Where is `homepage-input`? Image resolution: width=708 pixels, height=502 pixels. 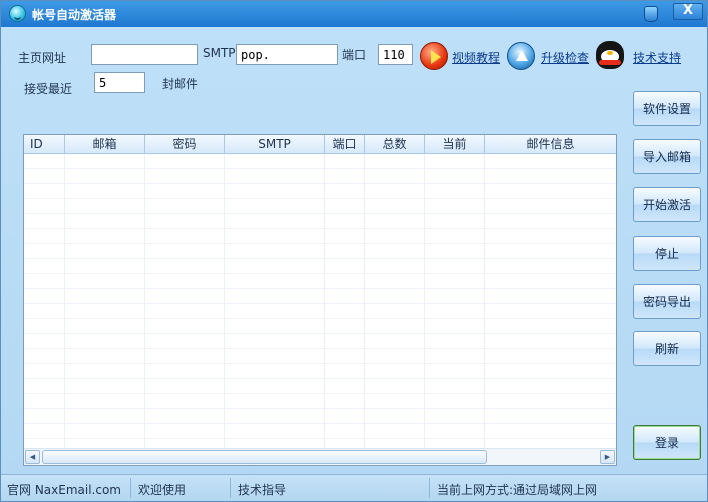
homepage-input is located at coordinates (144, 54).